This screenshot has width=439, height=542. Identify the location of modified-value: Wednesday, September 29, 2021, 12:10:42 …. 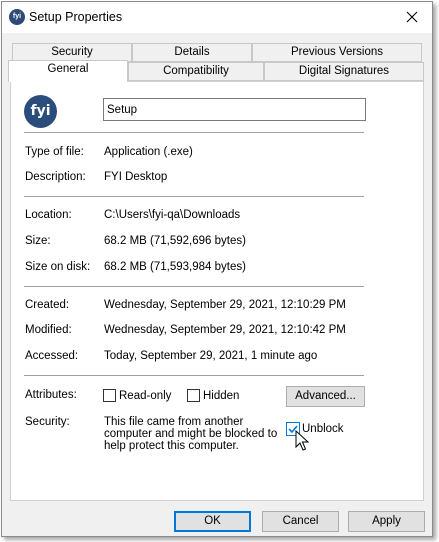
(225, 330).